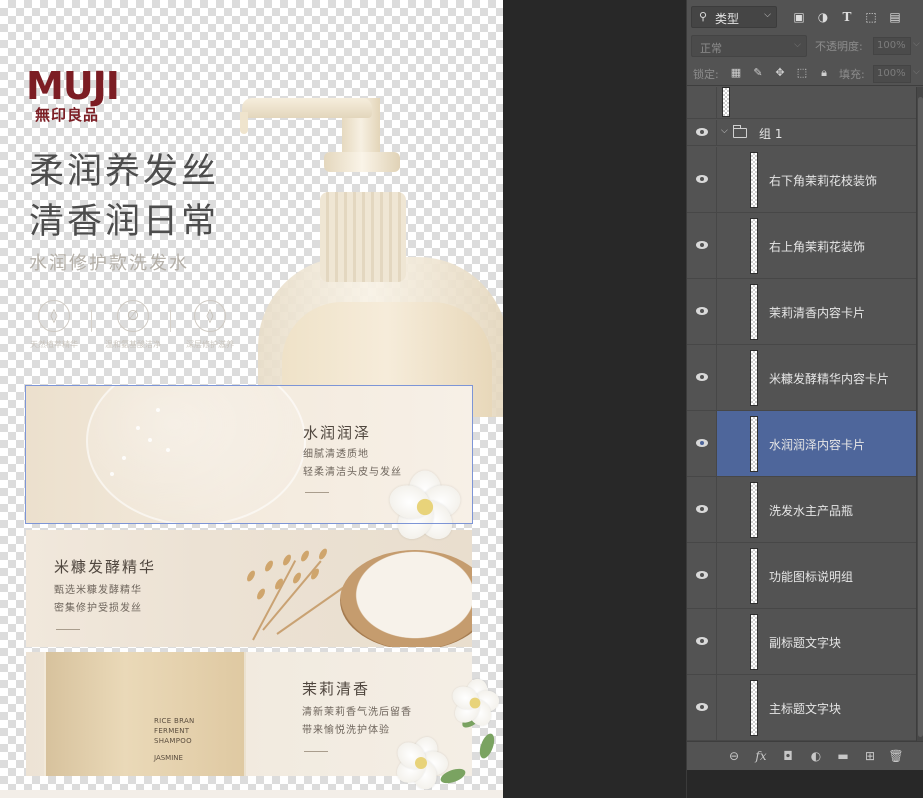  I want to click on layer-name: 主标题文字块, so click(805, 708).